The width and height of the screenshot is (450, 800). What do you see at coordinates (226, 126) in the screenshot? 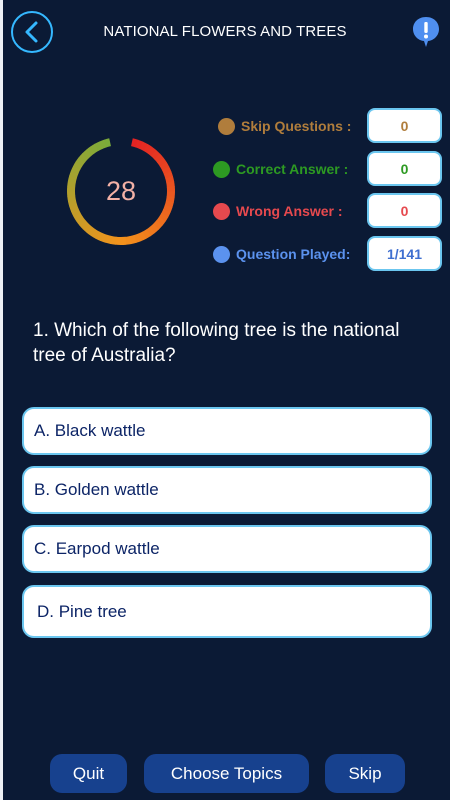
I see `skip-dot-icon` at bounding box center [226, 126].